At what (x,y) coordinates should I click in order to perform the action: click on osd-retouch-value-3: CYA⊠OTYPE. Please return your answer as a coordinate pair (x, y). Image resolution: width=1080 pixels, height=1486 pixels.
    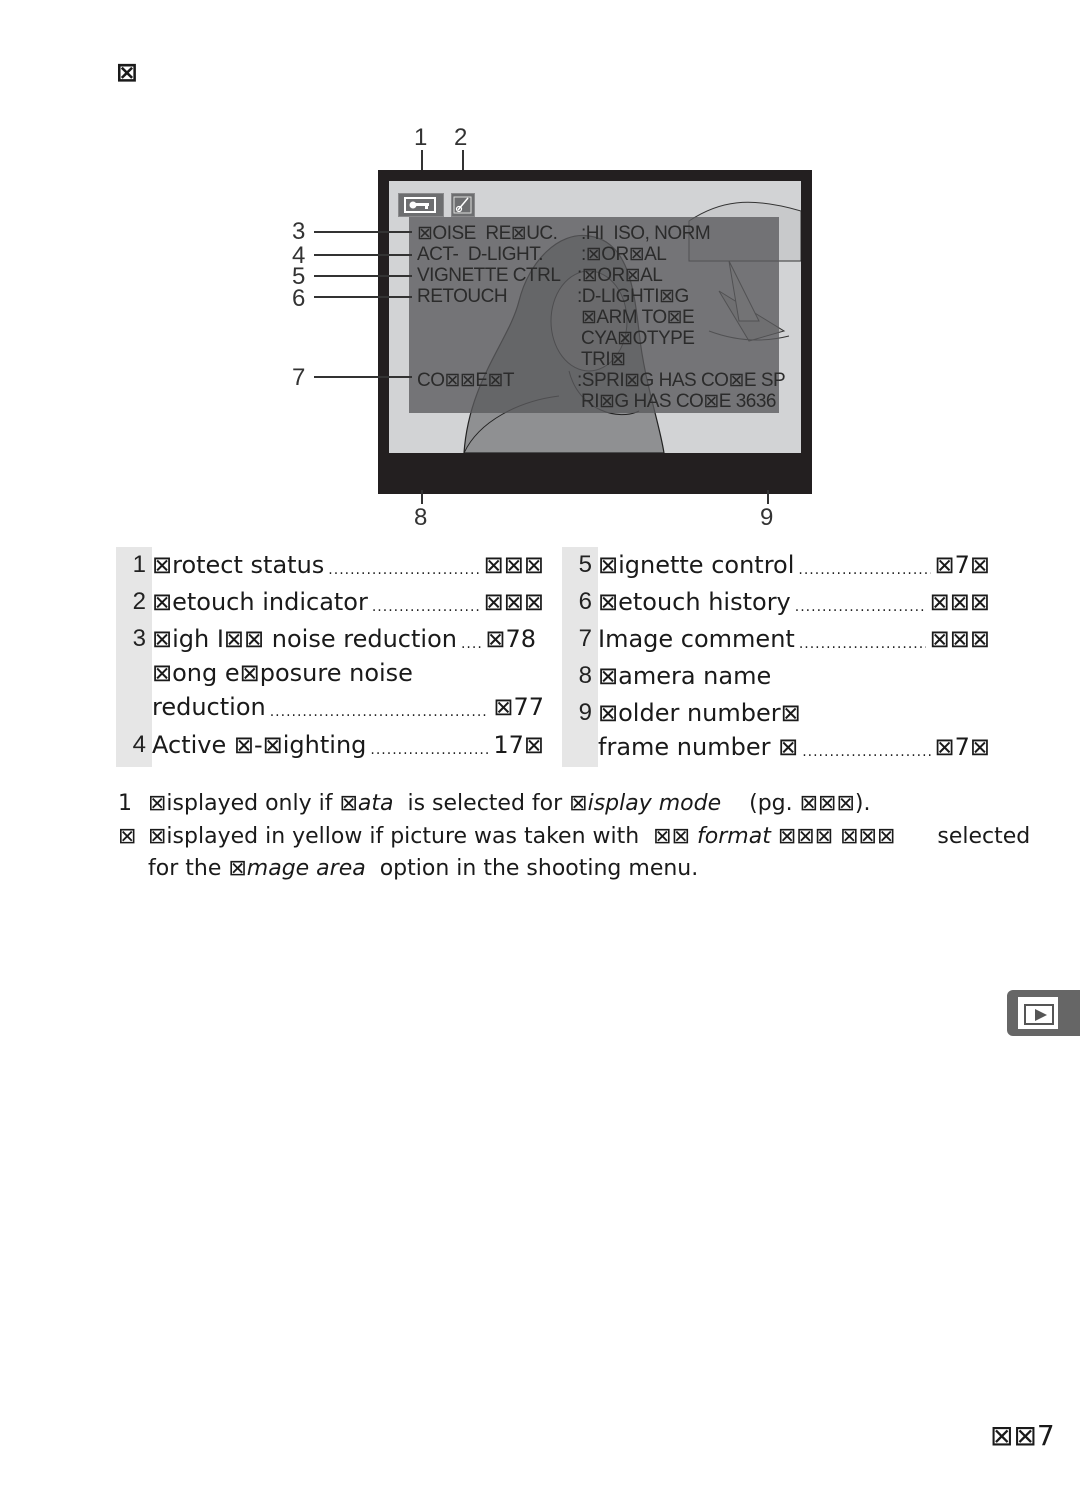
    Looking at the image, I should click on (638, 338).